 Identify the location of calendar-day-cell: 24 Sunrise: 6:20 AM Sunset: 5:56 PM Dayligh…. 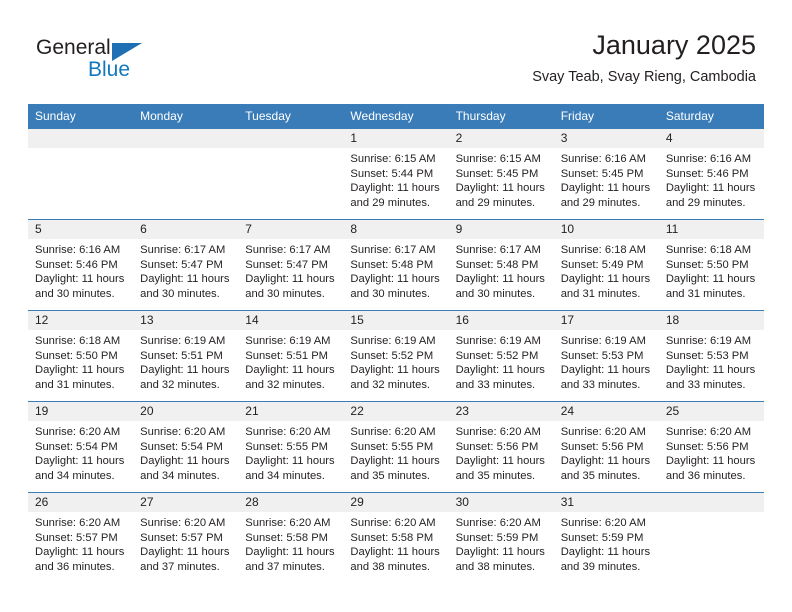
(606, 447).